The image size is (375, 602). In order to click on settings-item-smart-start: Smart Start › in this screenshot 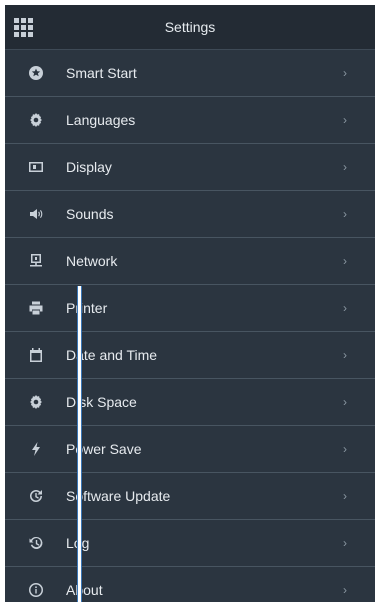, I will do `click(190, 73)`.